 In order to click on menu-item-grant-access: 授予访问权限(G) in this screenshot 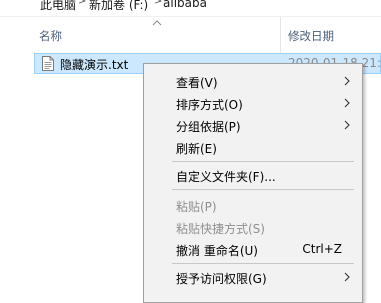, I will do `click(253, 277)`.